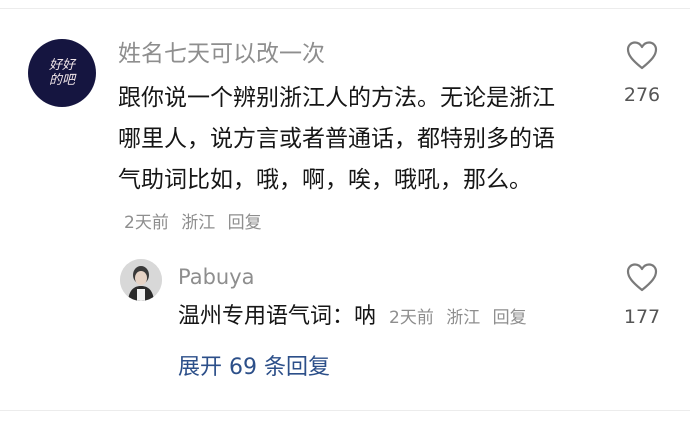 This screenshot has width=690, height=423. What do you see at coordinates (245, 223) in the screenshot?
I see `comment-reply-button: 回复` at bounding box center [245, 223].